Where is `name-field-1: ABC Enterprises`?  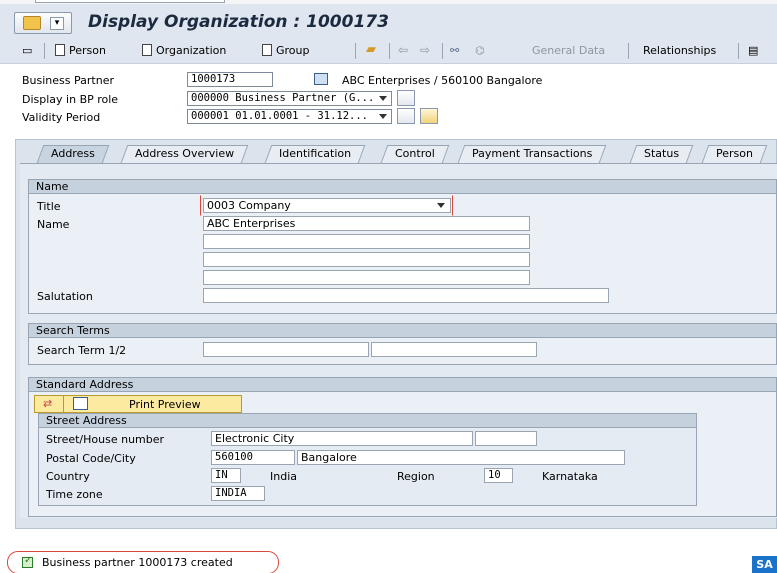 name-field-1: ABC Enterprises is located at coordinates (366, 223).